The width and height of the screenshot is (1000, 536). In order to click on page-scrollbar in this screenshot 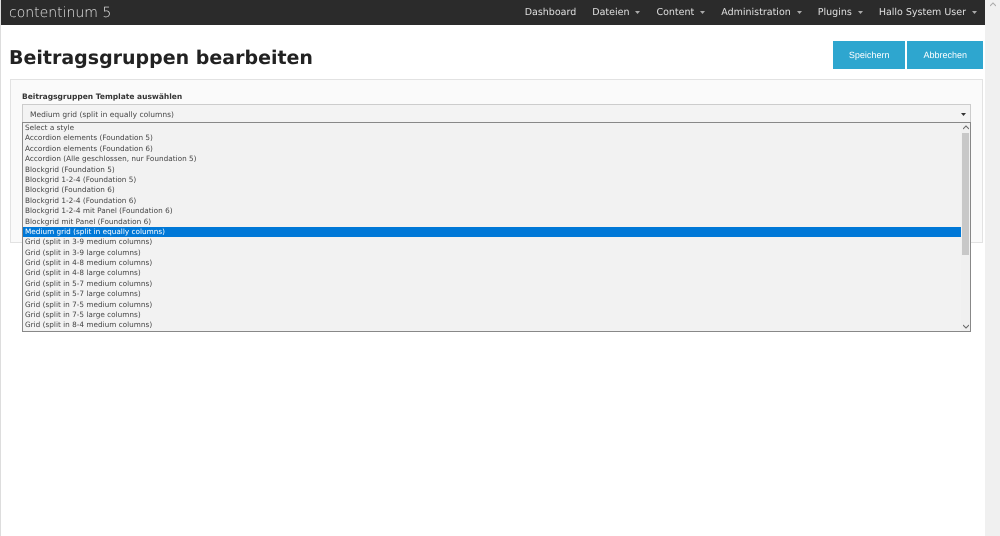, I will do `click(992, 268)`.